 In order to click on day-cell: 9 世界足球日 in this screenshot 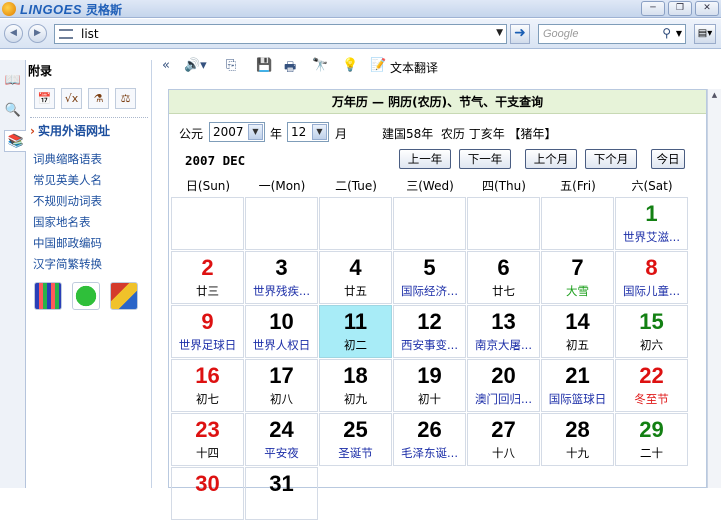, I will do `click(207, 331)`.